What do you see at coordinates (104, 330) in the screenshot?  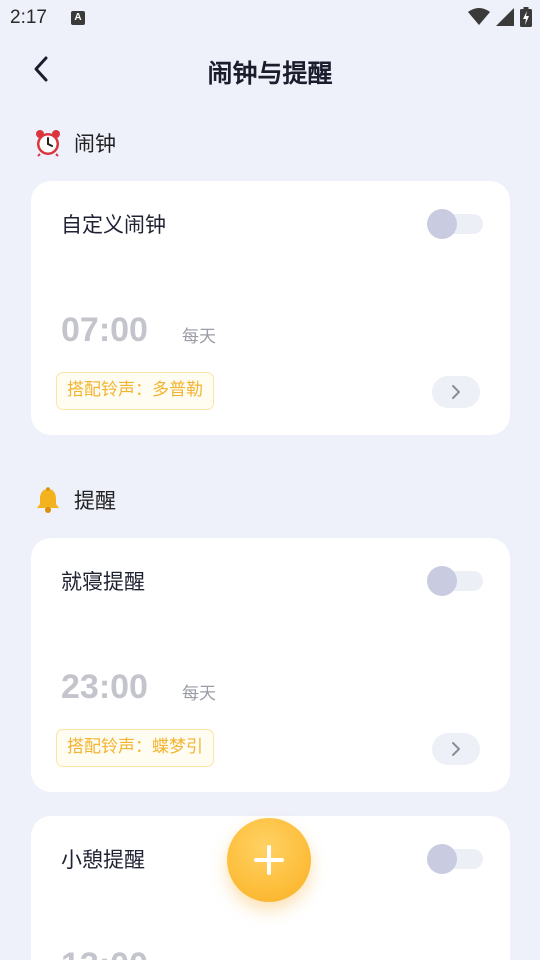 I see `alarm-time: 07:00` at bounding box center [104, 330].